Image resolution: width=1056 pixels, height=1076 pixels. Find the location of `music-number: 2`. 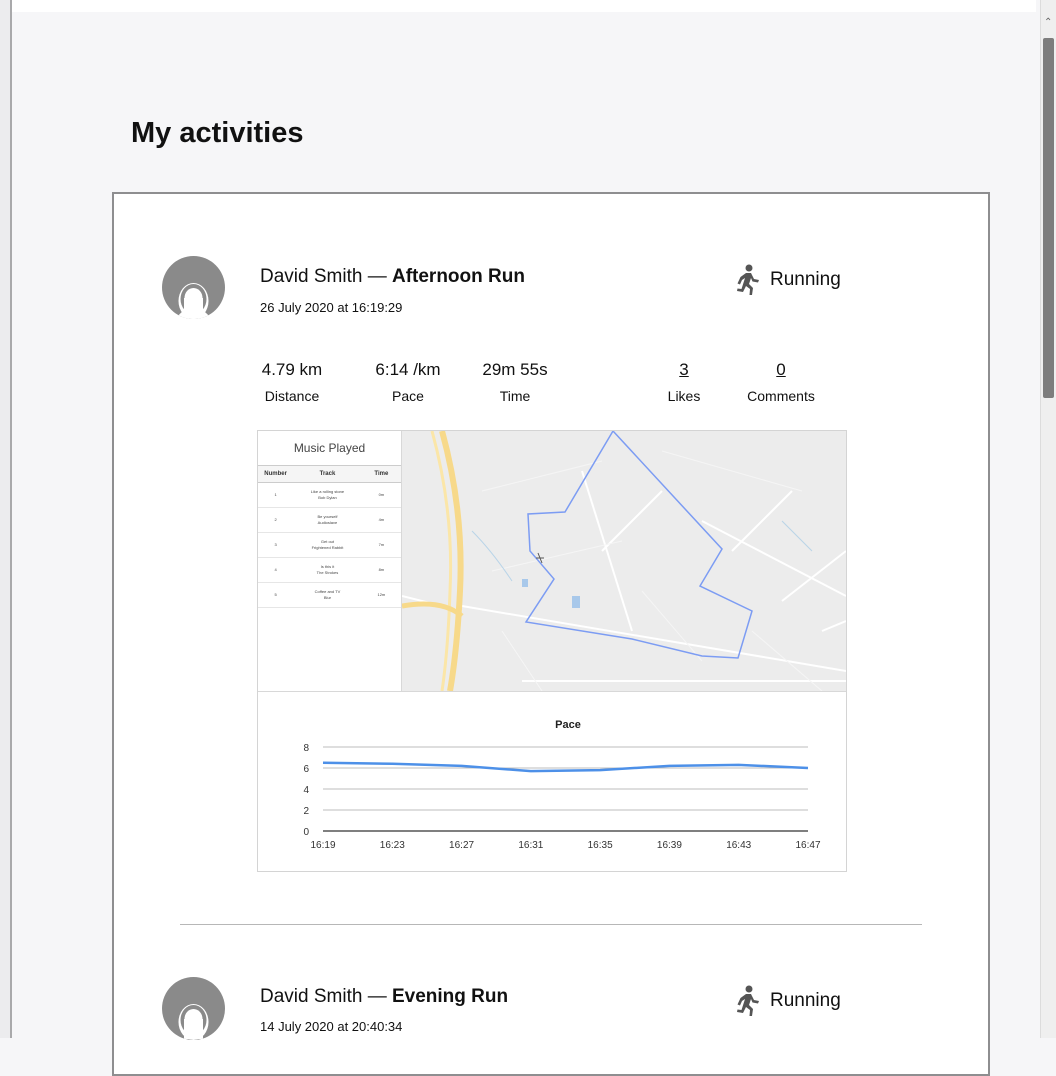

music-number: 2 is located at coordinates (276, 520).